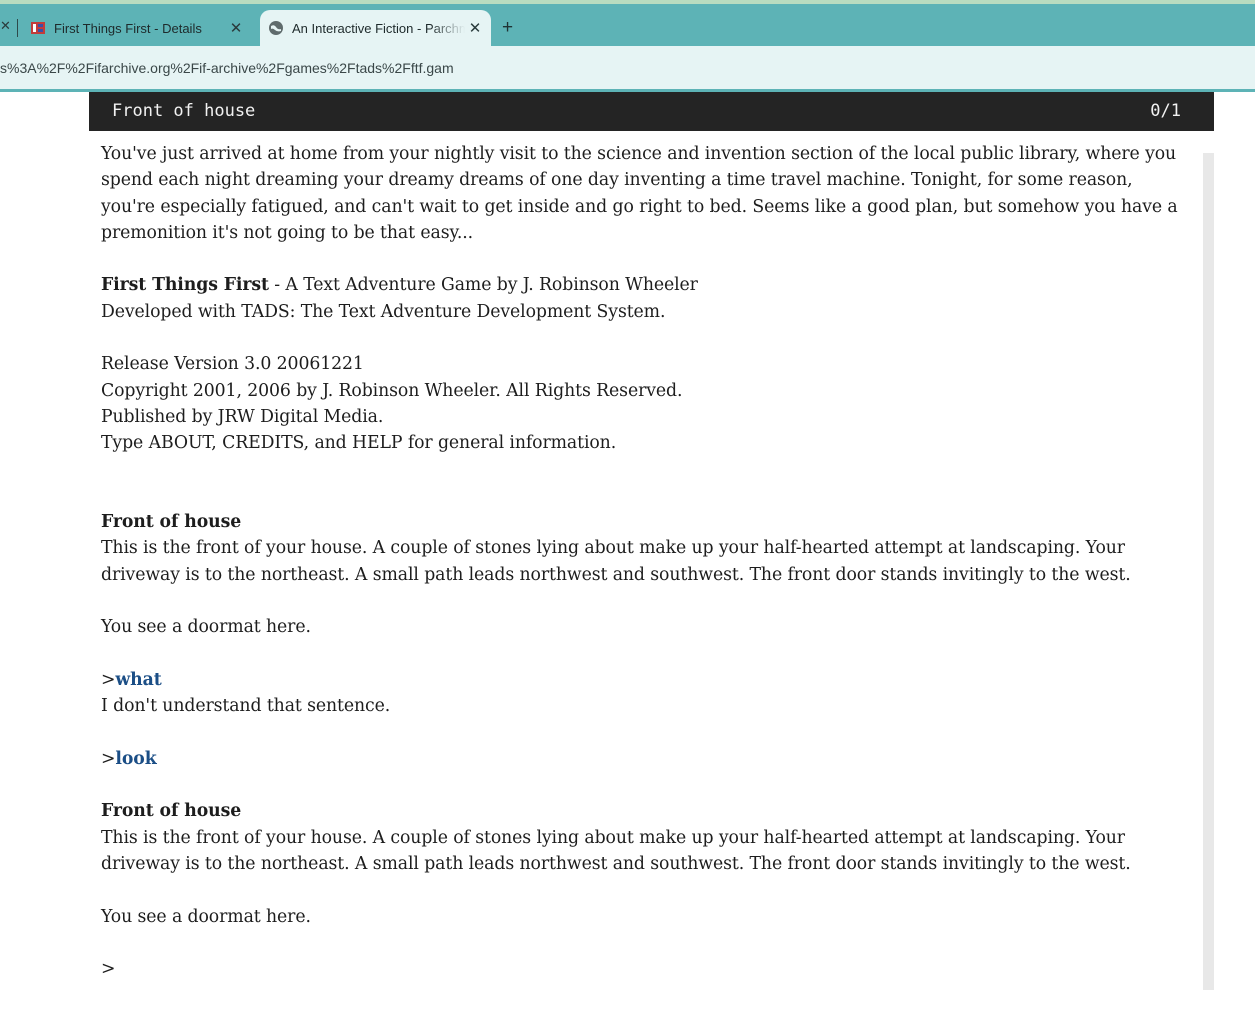 This screenshot has width=1255, height=1009. I want to click on command-line: >what, so click(646, 680).